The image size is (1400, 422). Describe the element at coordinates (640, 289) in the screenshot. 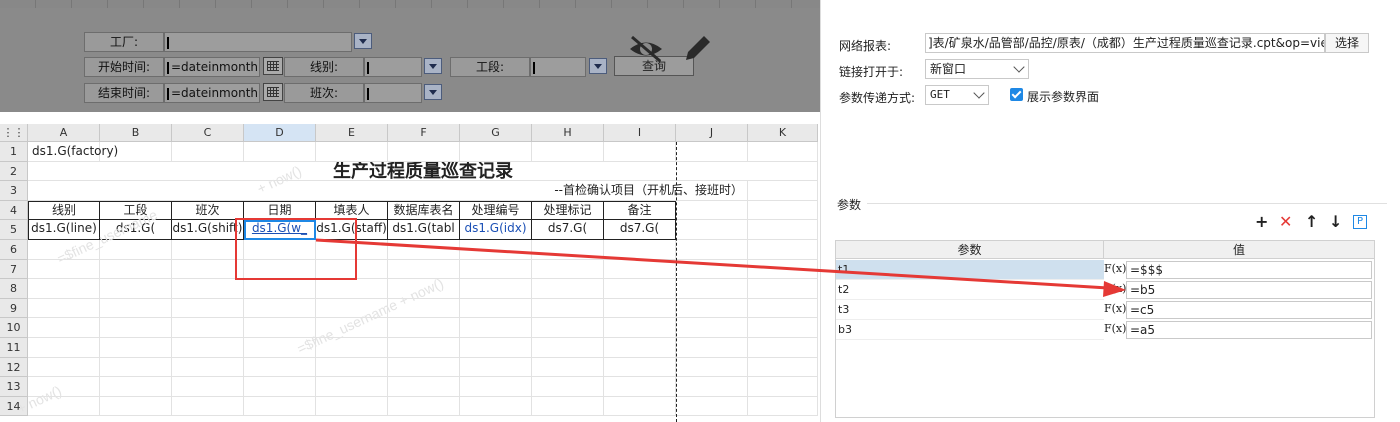

I see `cell-i8` at that location.